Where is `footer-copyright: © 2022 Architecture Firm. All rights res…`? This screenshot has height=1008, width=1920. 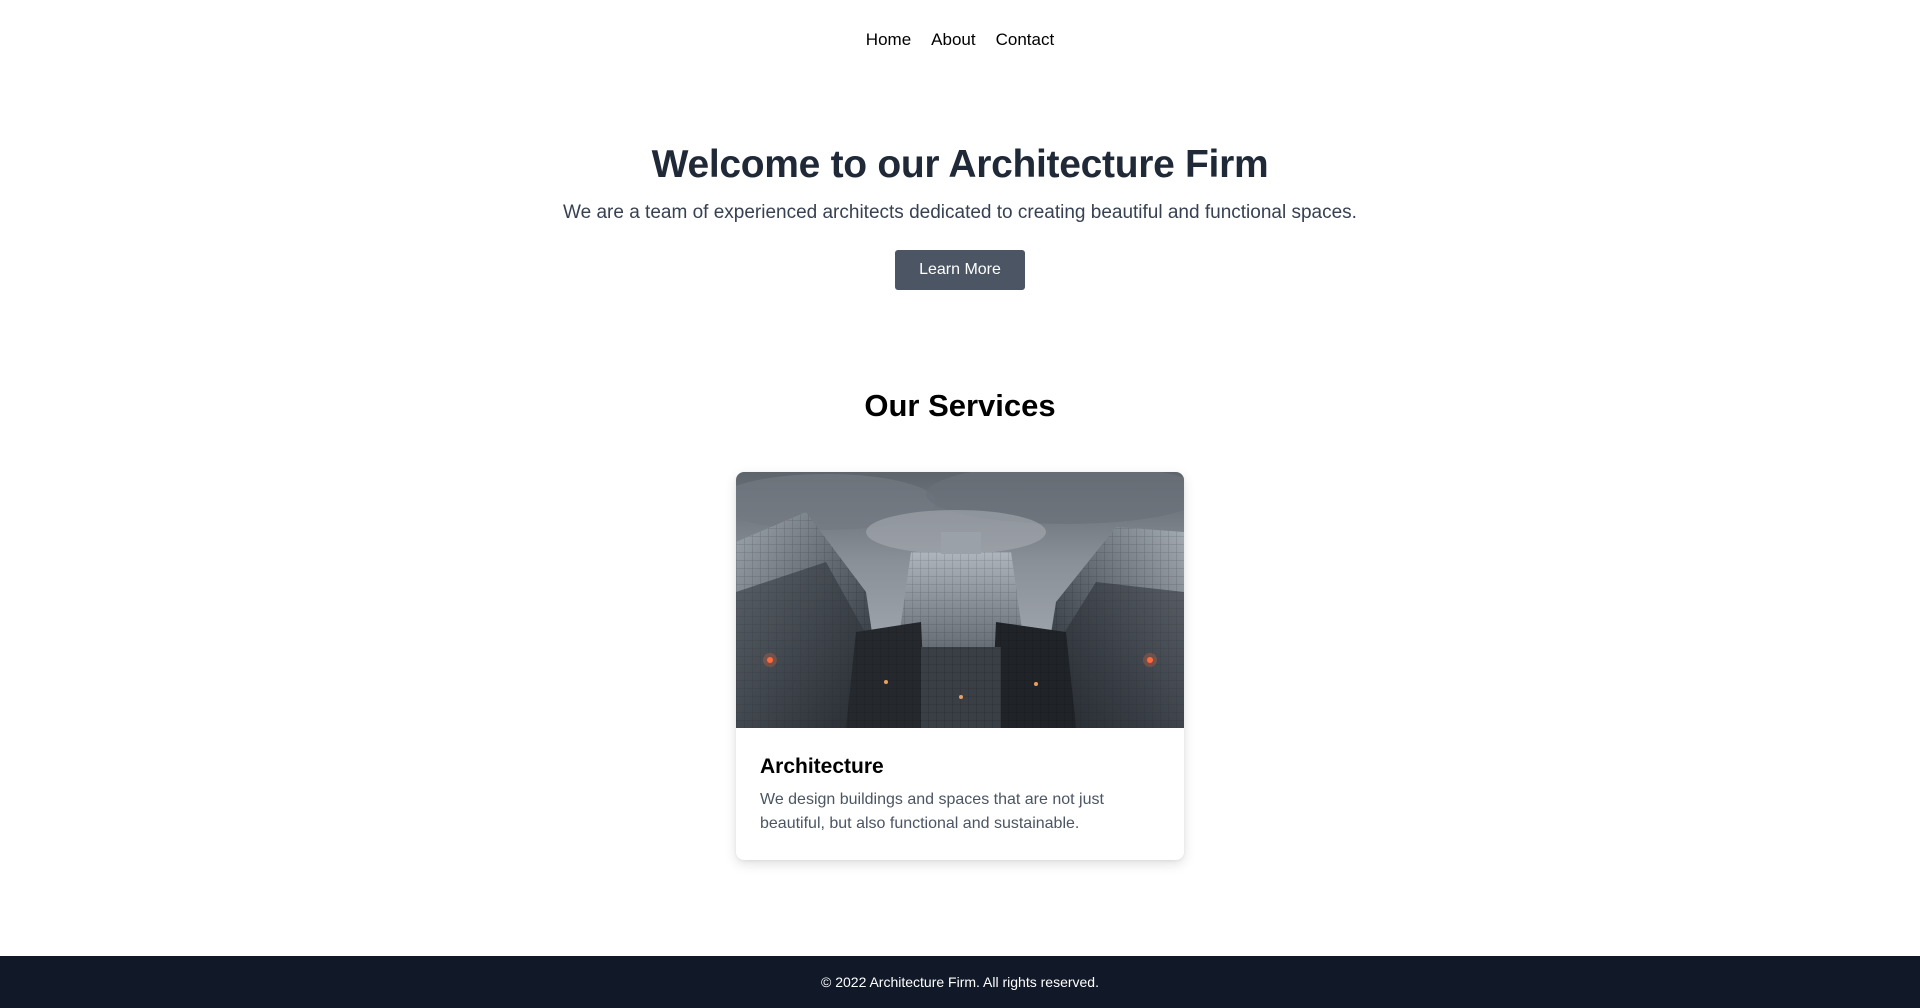 footer-copyright: © 2022 Architecture Firm. All rights res… is located at coordinates (960, 982).